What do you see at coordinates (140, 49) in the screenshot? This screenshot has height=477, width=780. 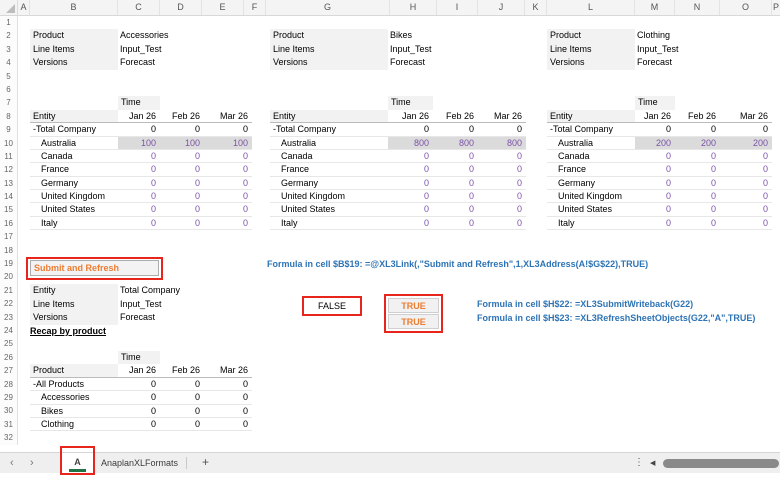 I see `kv-value-cell: Input_Test` at bounding box center [140, 49].